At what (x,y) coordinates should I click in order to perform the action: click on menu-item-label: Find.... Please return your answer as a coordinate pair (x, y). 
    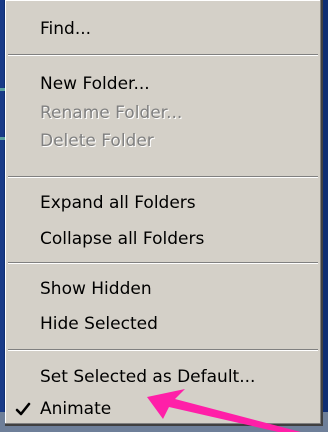
    Looking at the image, I should click on (66, 29).